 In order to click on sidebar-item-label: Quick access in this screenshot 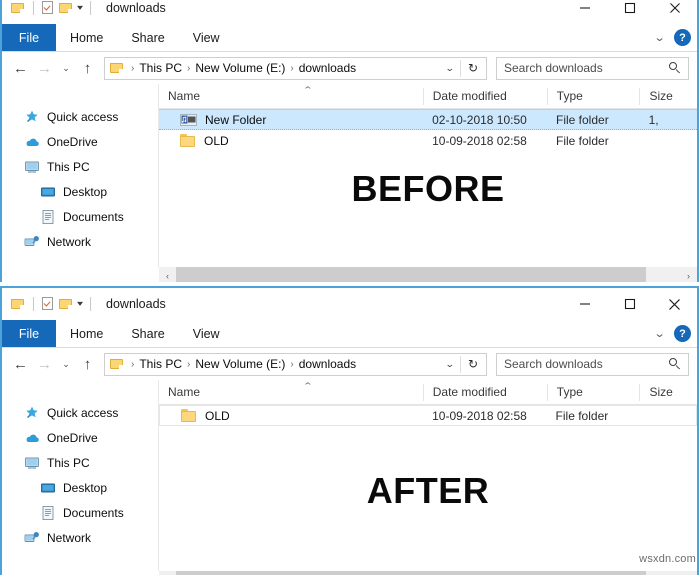, I will do `click(83, 412)`.